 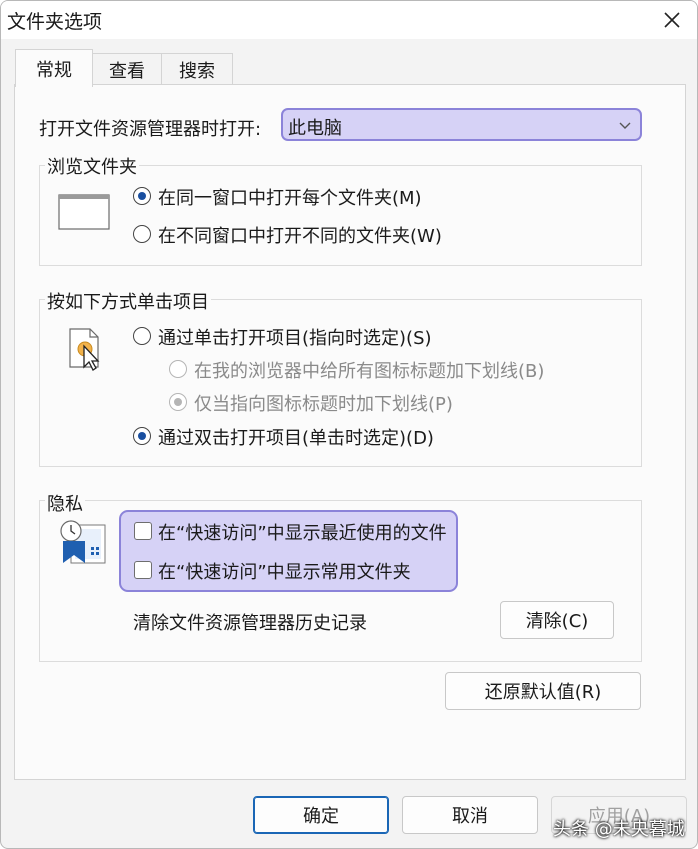 I want to click on window-title: 文件夹选项, so click(x=55, y=22).